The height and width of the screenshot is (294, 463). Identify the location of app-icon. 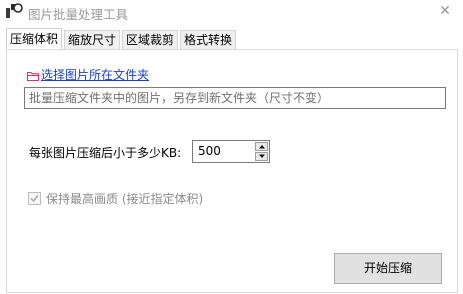
(15, 10).